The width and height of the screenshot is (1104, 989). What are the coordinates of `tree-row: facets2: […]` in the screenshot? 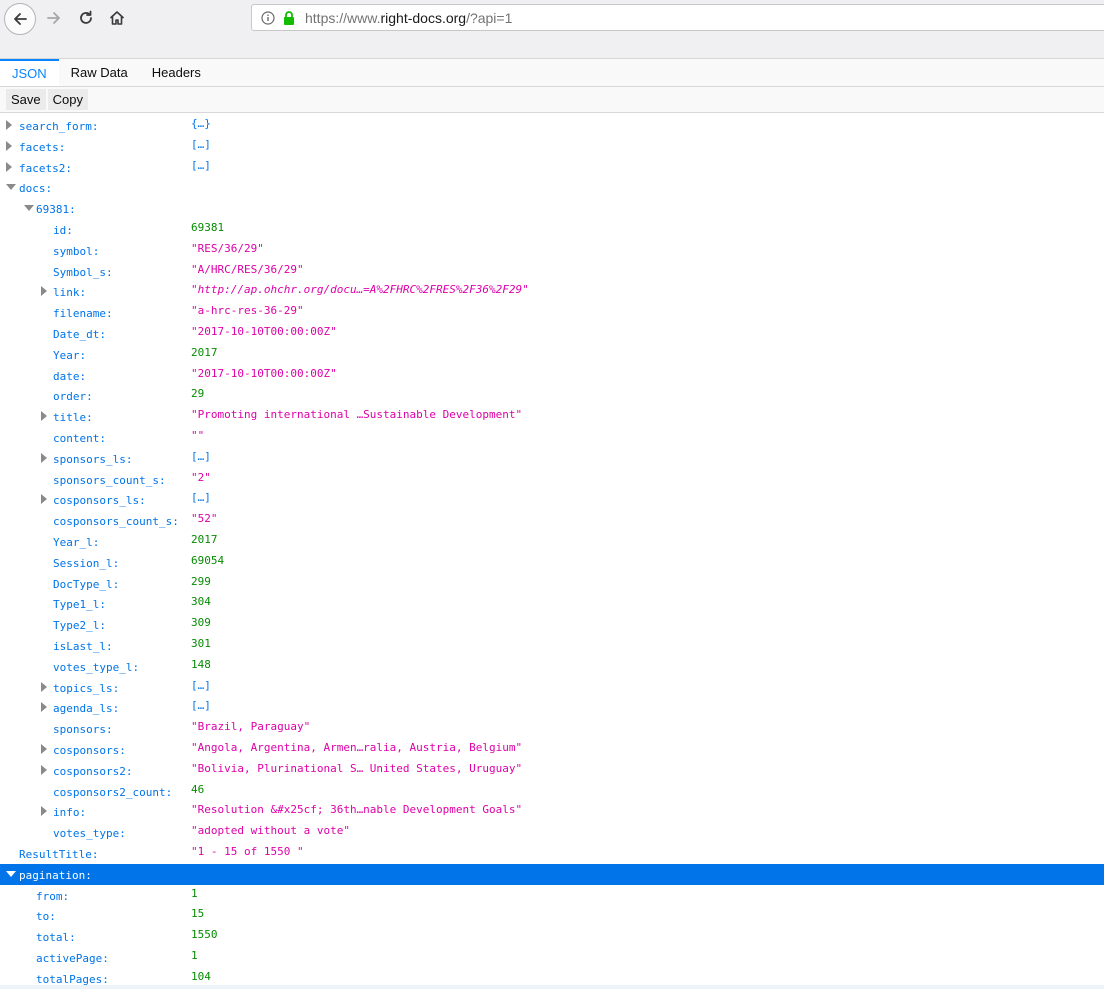 It's located at (552, 167).